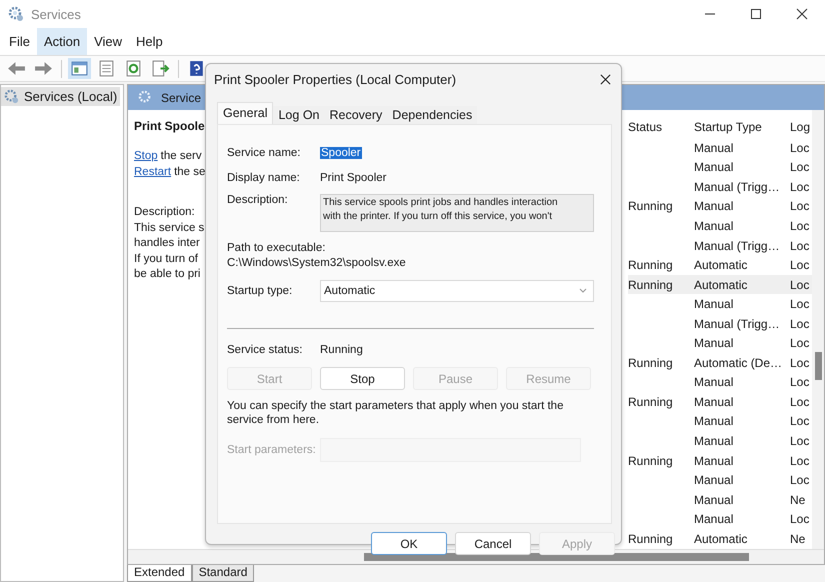  I want to click on service-row: Running Automatic Ne, so click(720, 538).